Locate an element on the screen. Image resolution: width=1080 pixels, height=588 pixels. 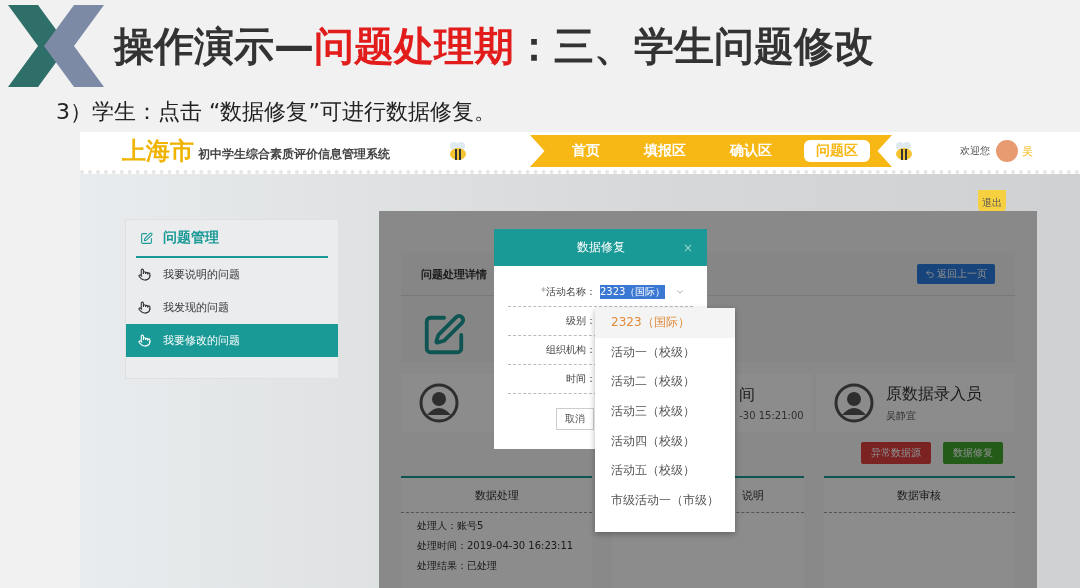
detail-title: 问题处理详情 is located at coordinates (454, 274).